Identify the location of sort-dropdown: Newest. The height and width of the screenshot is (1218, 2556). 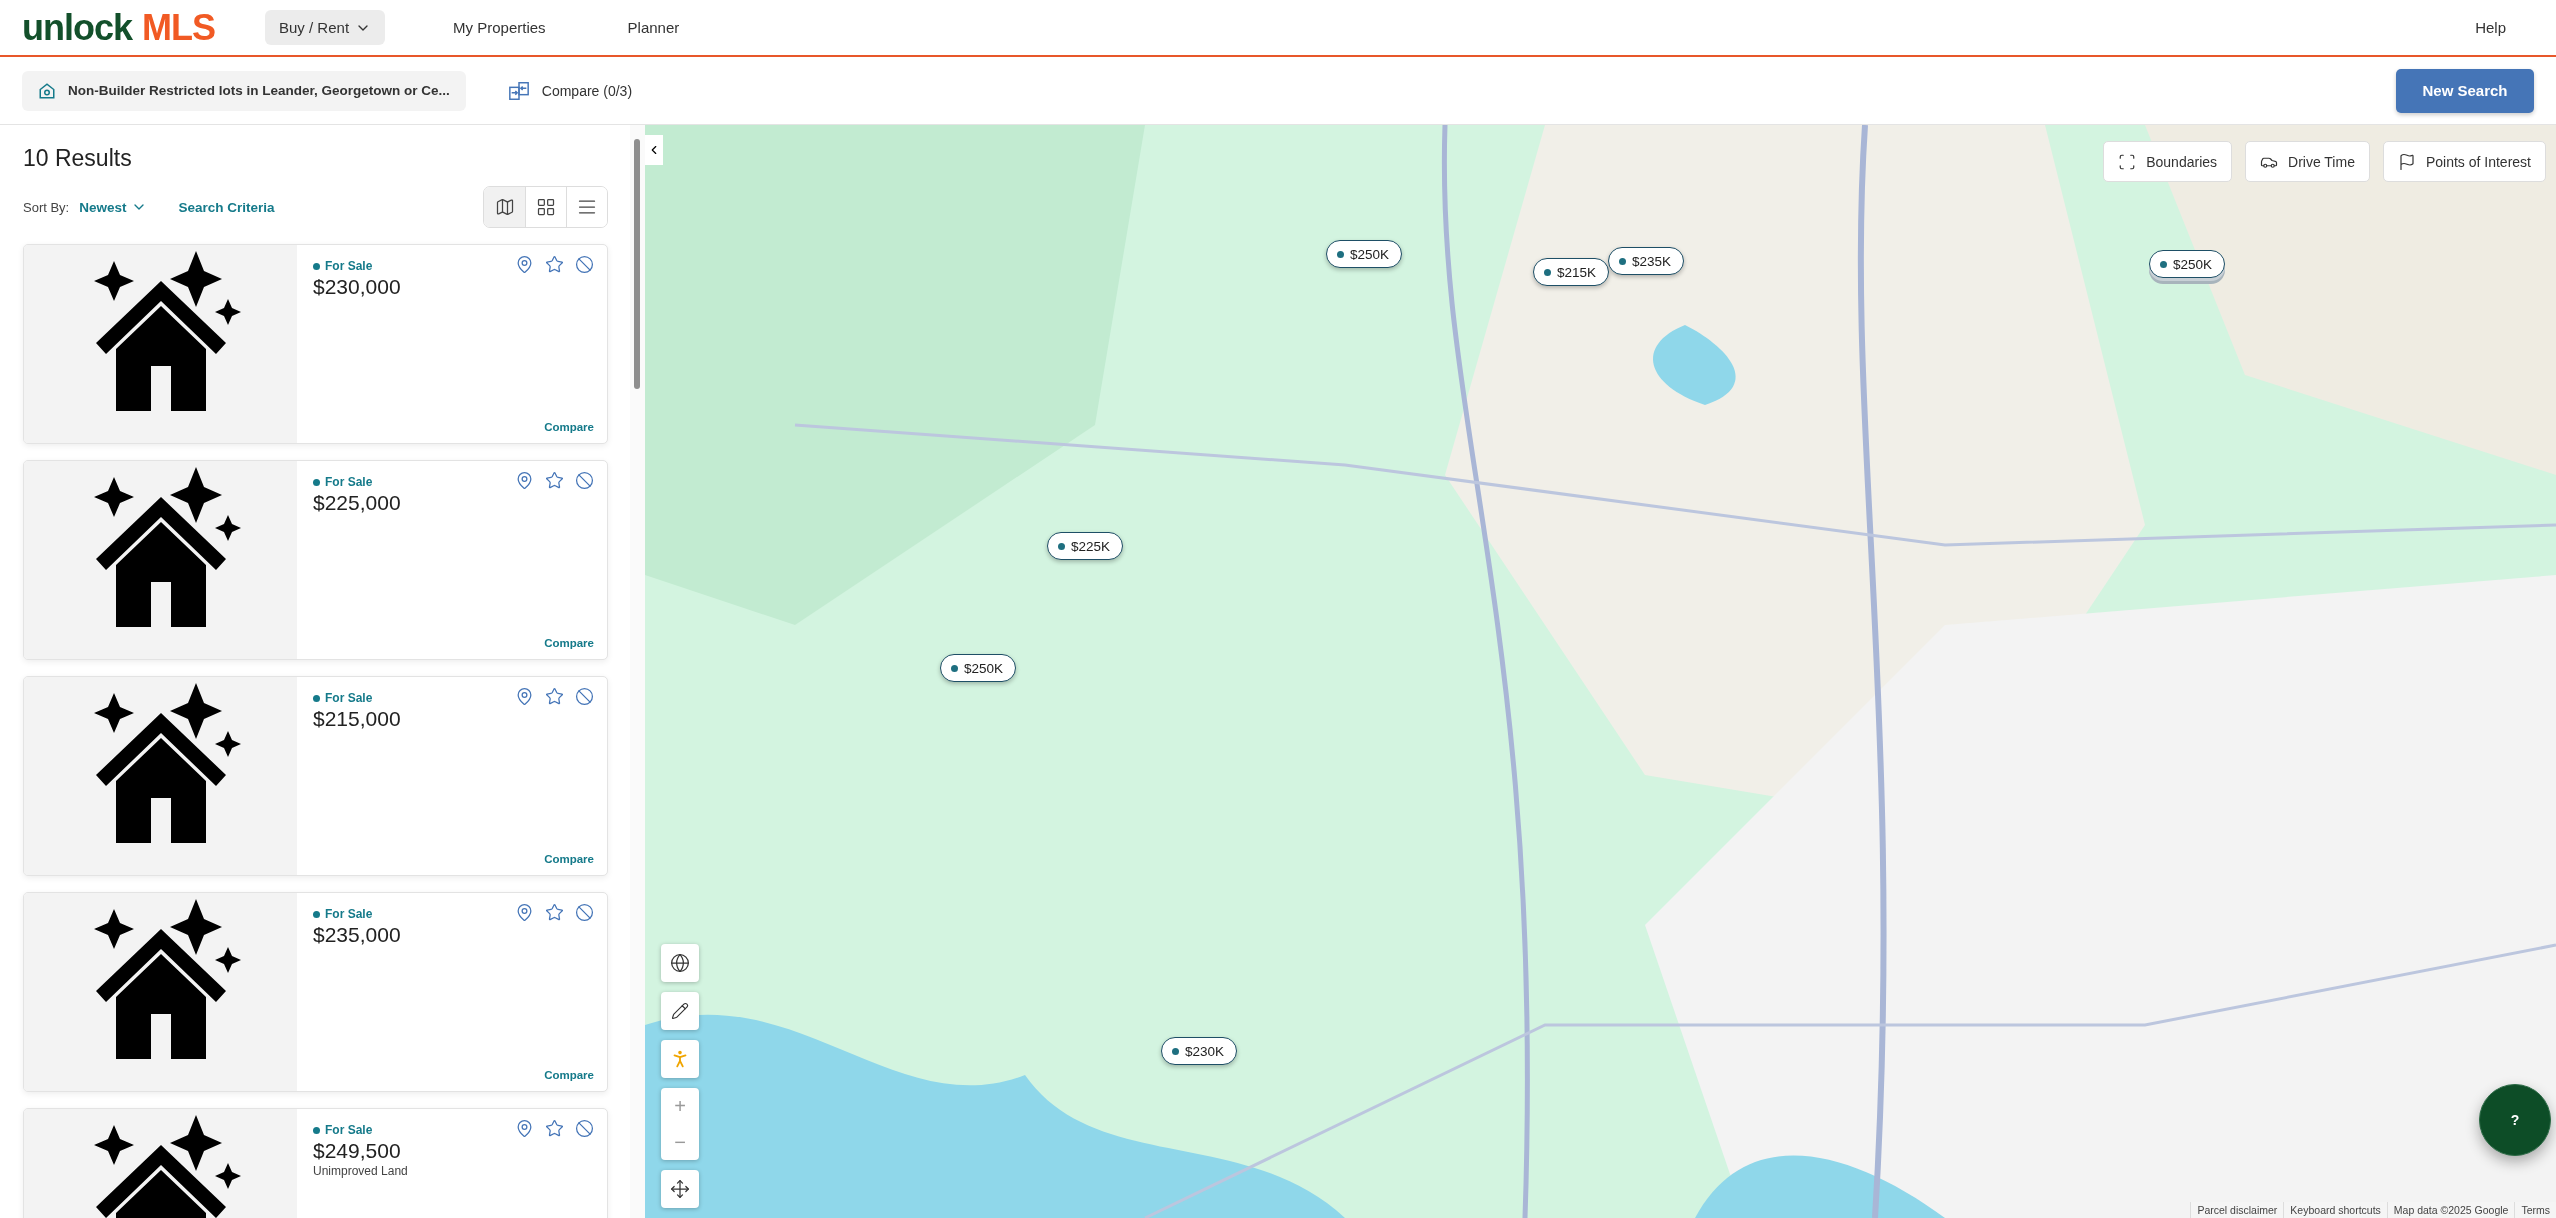
(113, 207).